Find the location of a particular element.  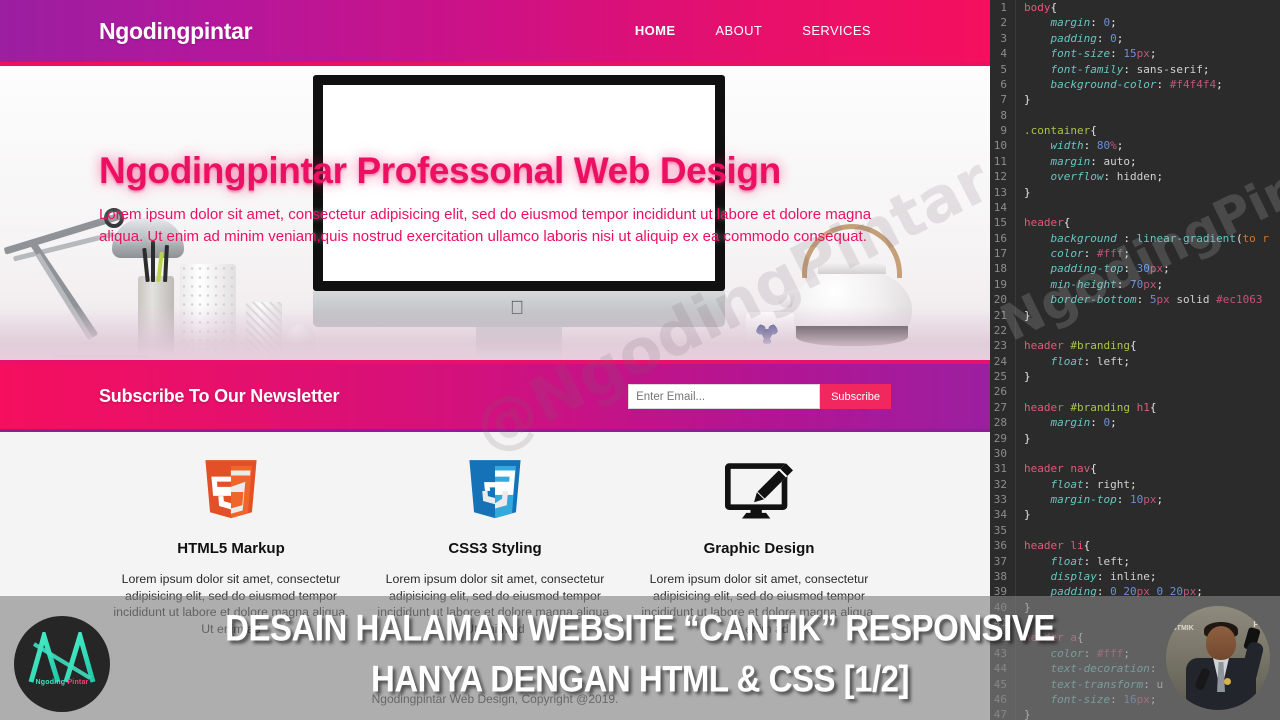

code-line: 18 padding-top: 30px; is located at coordinates (1135, 269).